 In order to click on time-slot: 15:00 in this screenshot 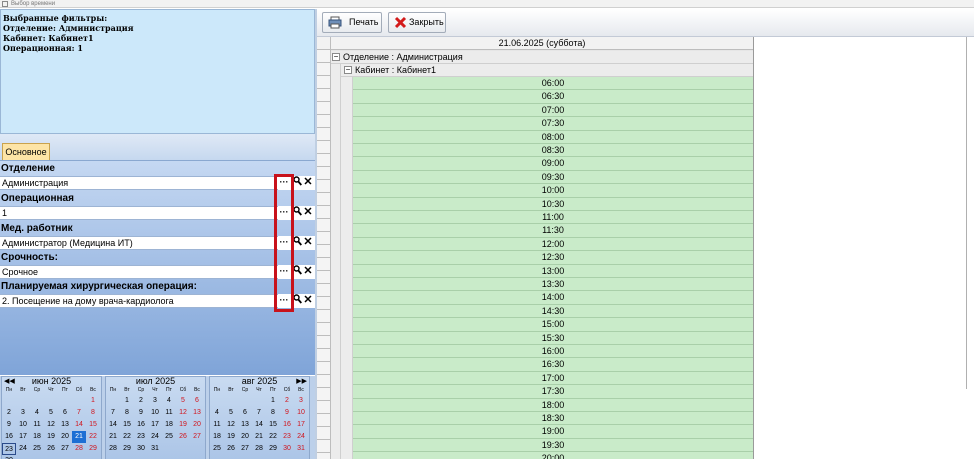, I will do `click(553, 325)`.